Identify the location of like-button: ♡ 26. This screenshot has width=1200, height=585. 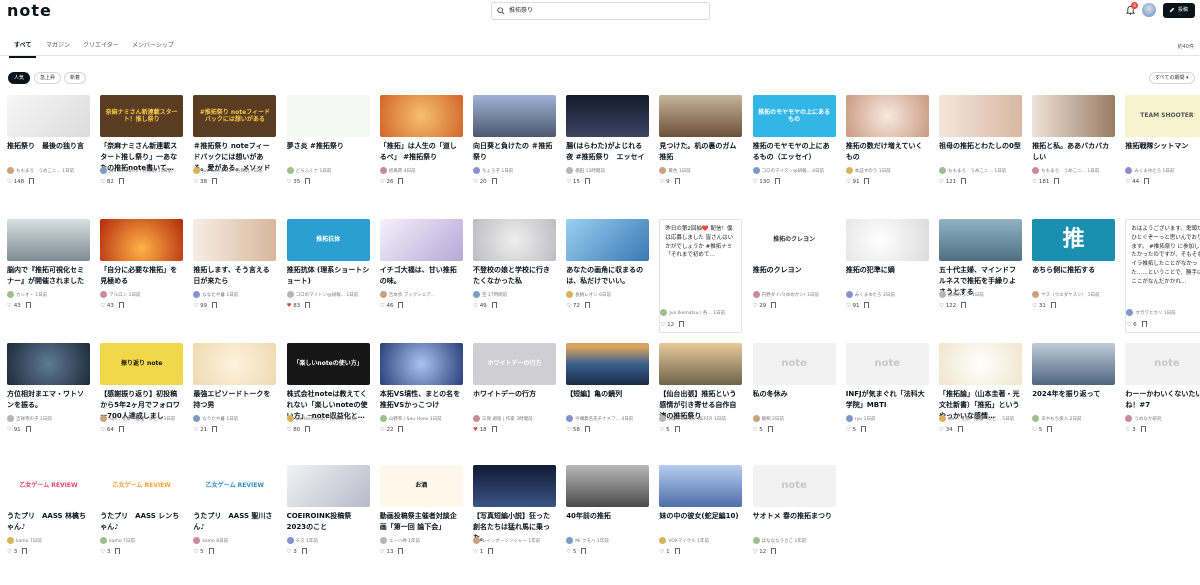
(387, 182).